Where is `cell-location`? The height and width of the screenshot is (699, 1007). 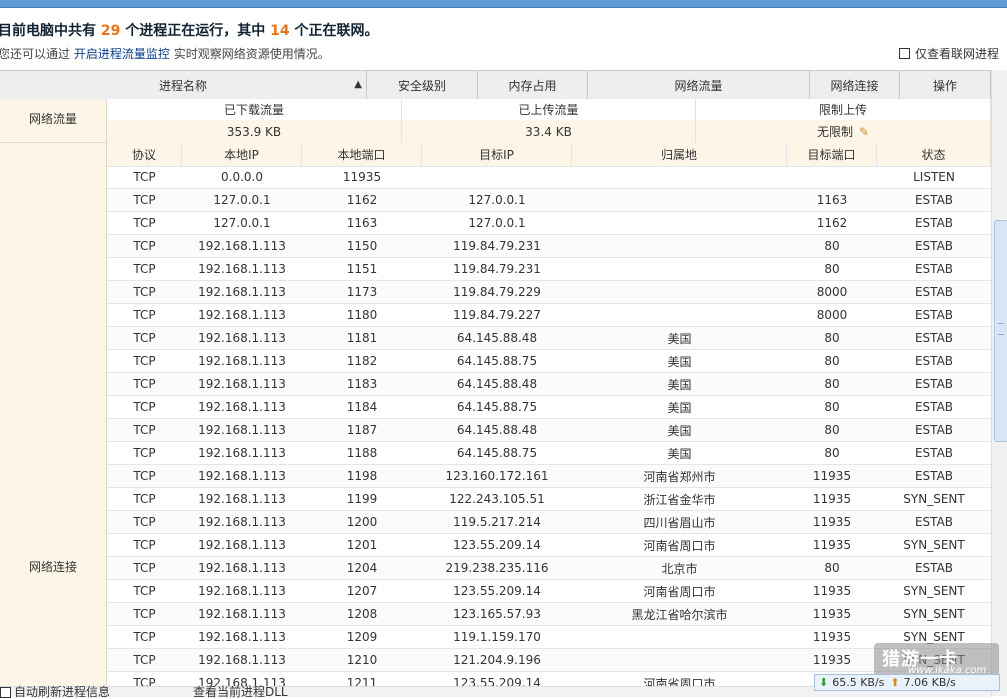 cell-location is located at coordinates (679, 660).